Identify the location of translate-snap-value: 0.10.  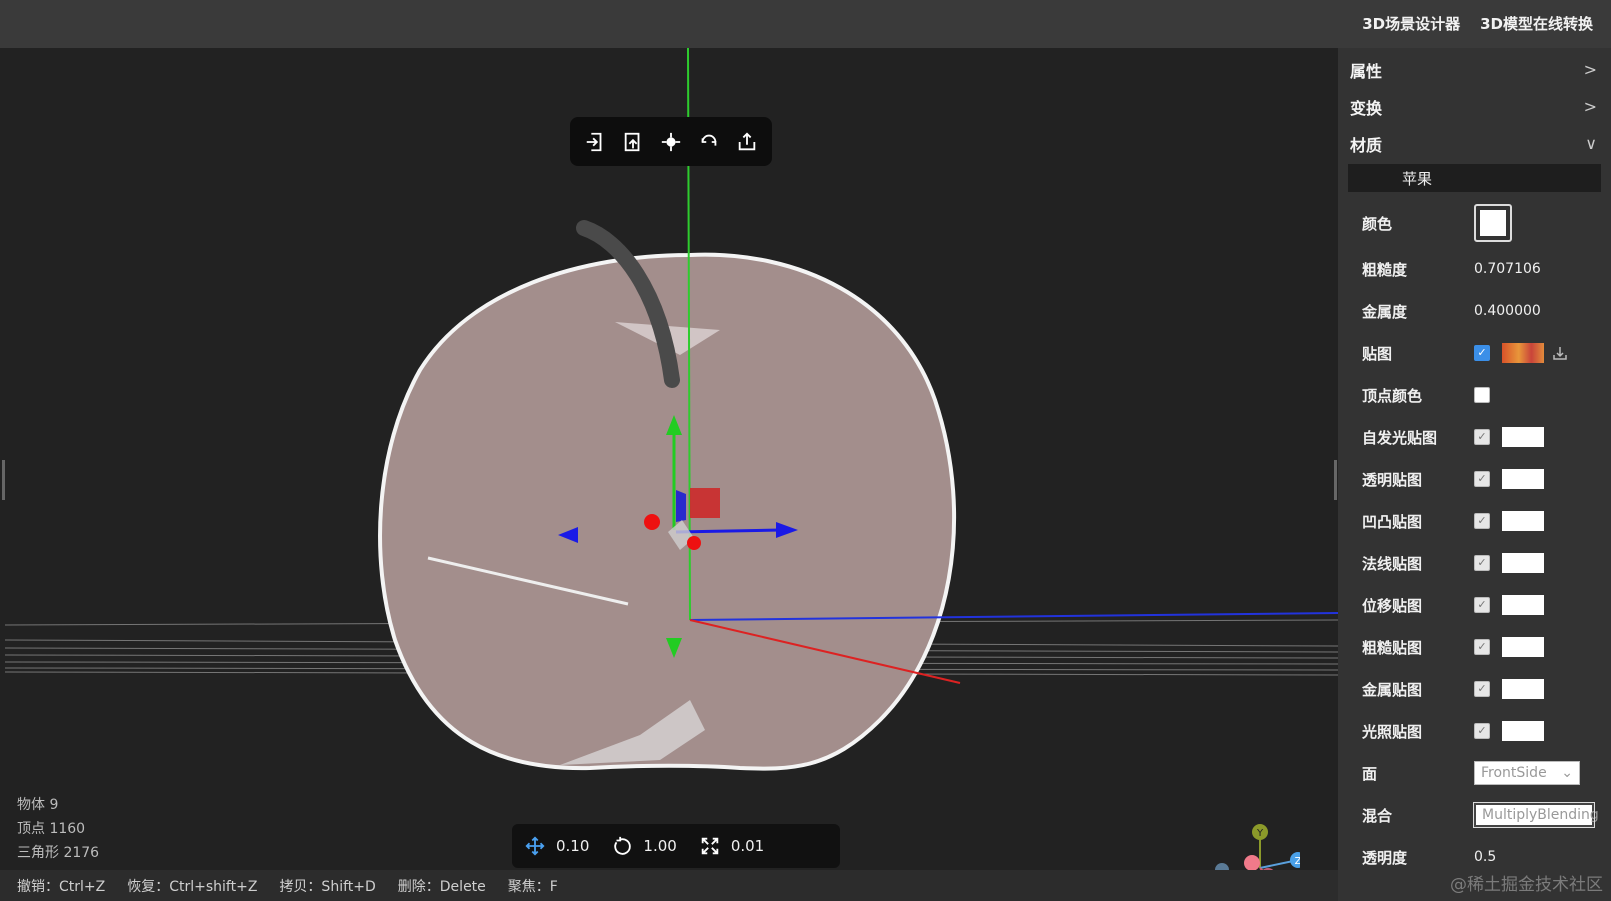
(572, 846).